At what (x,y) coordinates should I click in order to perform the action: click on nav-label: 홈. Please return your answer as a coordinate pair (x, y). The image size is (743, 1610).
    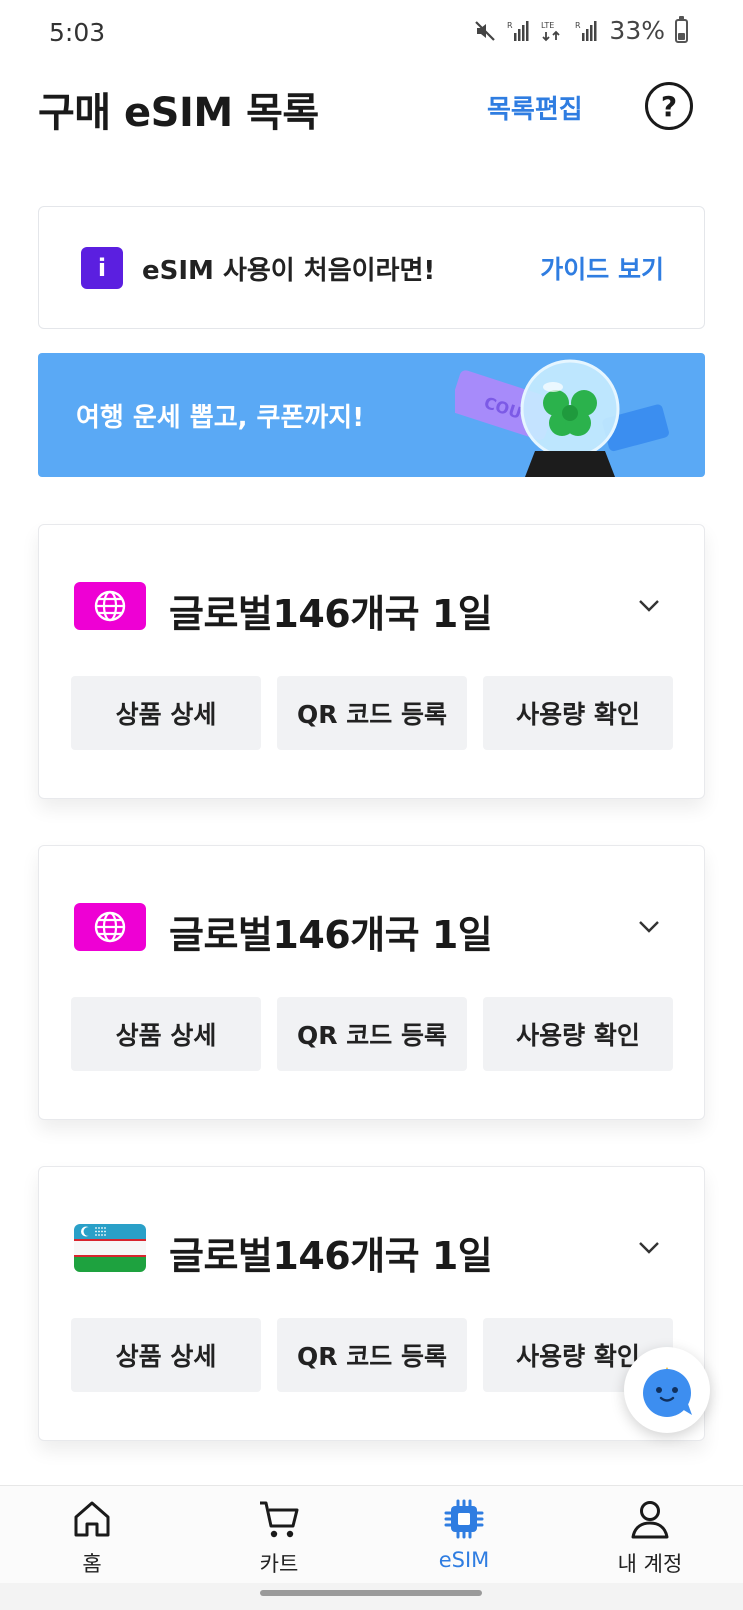
    Looking at the image, I should click on (92, 1564).